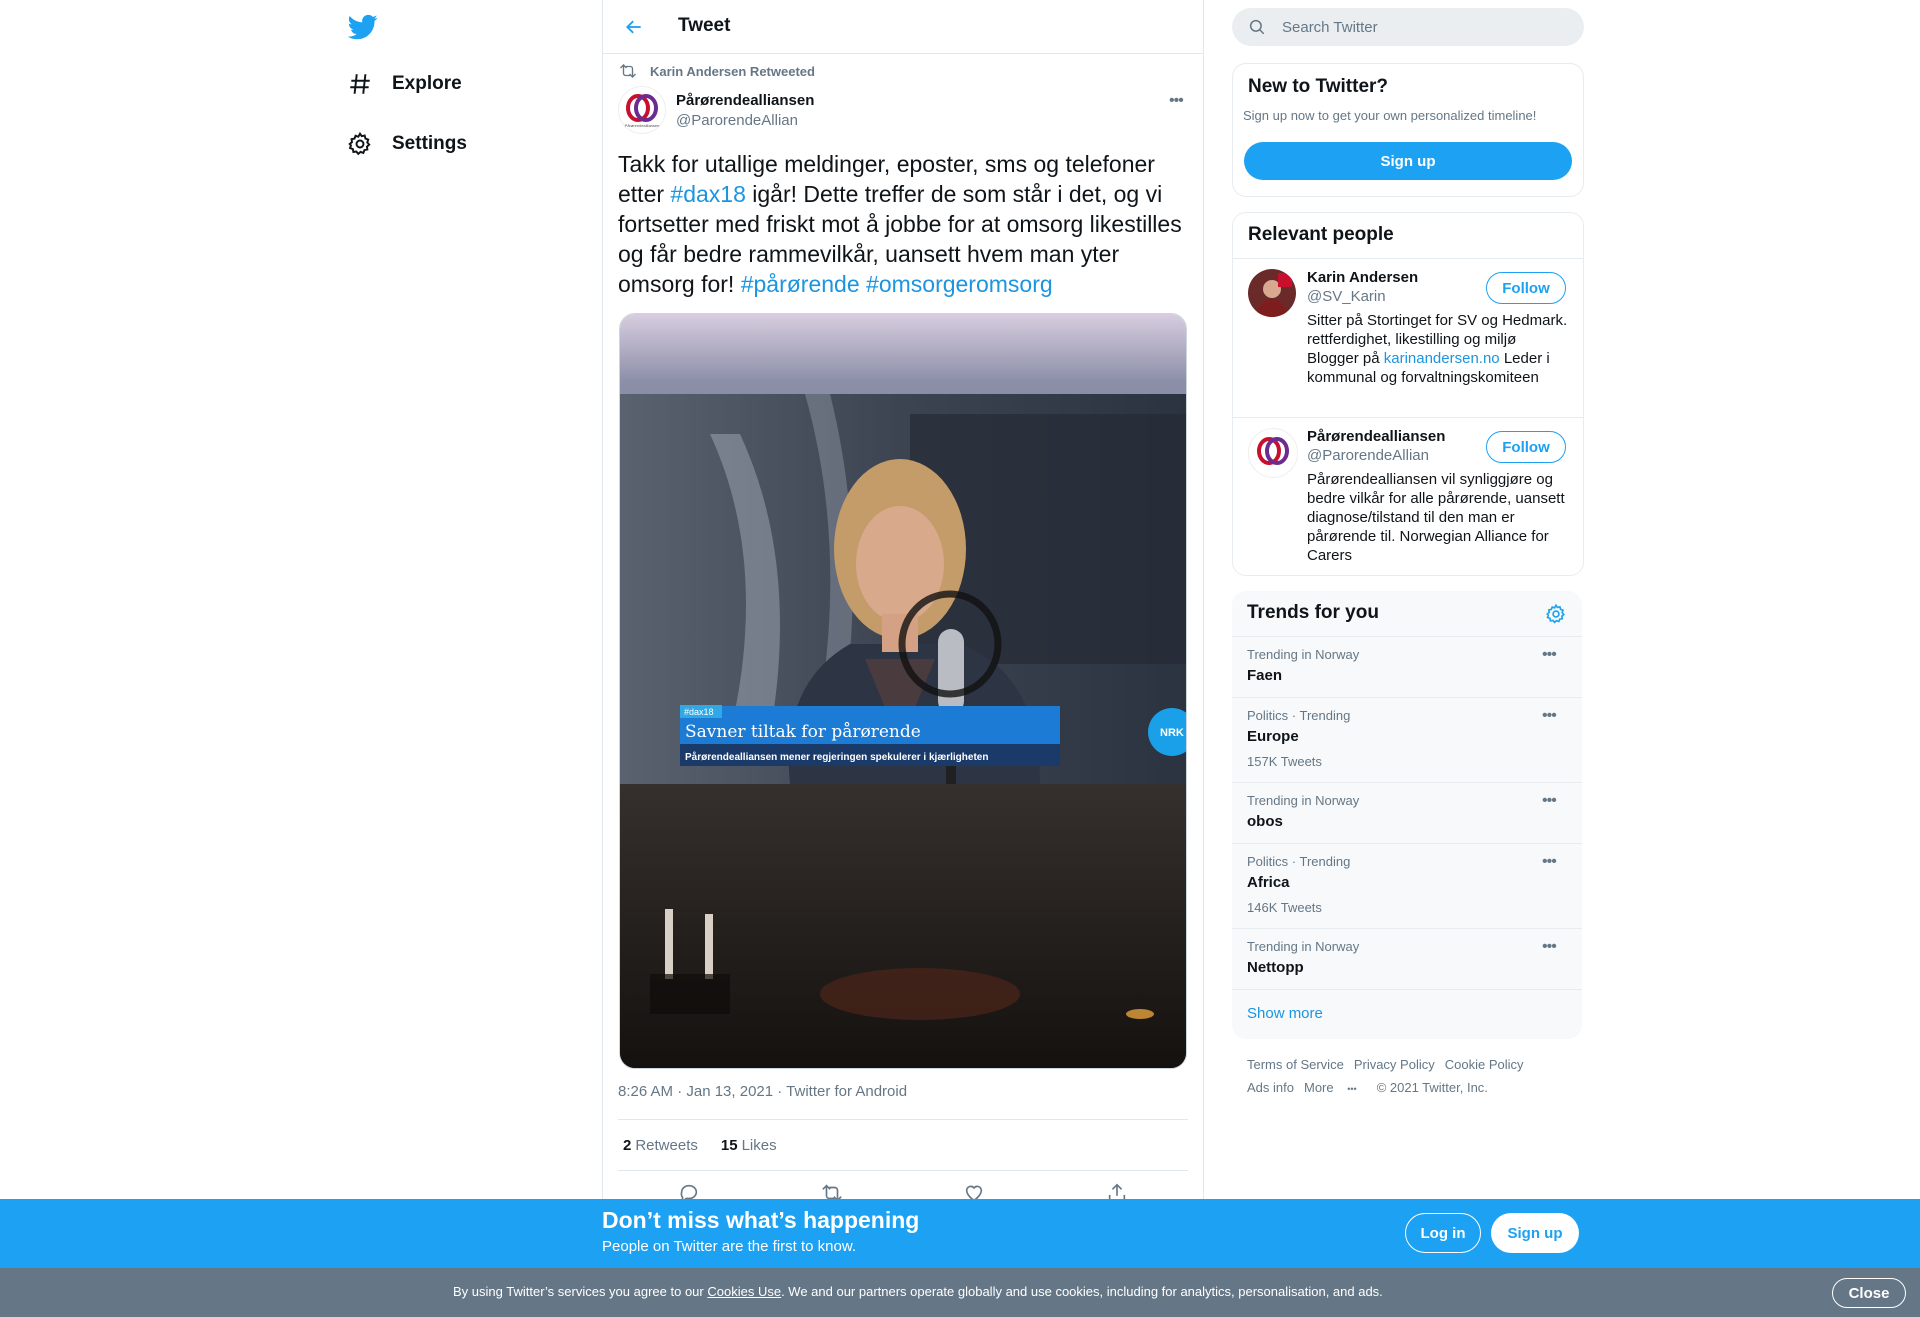 This screenshot has height=1317, width=1920. What do you see at coordinates (405, 144) in the screenshot?
I see `nav-settings: Settings` at bounding box center [405, 144].